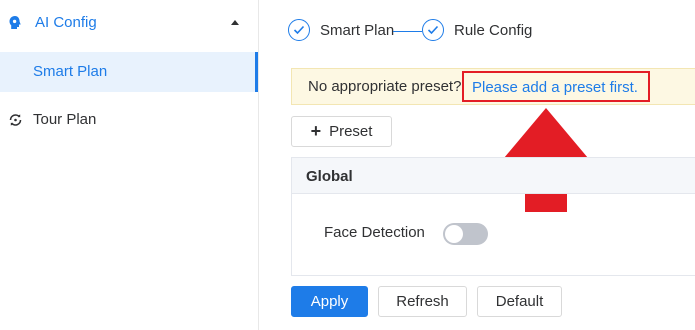 This screenshot has height=330, width=695. I want to click on refresh-button: Refresh, so click(422, 301).